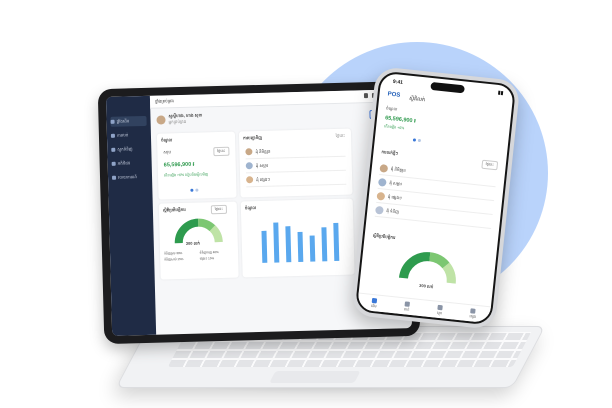 The image size is (612, 408). I want to click on tab-sales: លក់, so click(407, 306).